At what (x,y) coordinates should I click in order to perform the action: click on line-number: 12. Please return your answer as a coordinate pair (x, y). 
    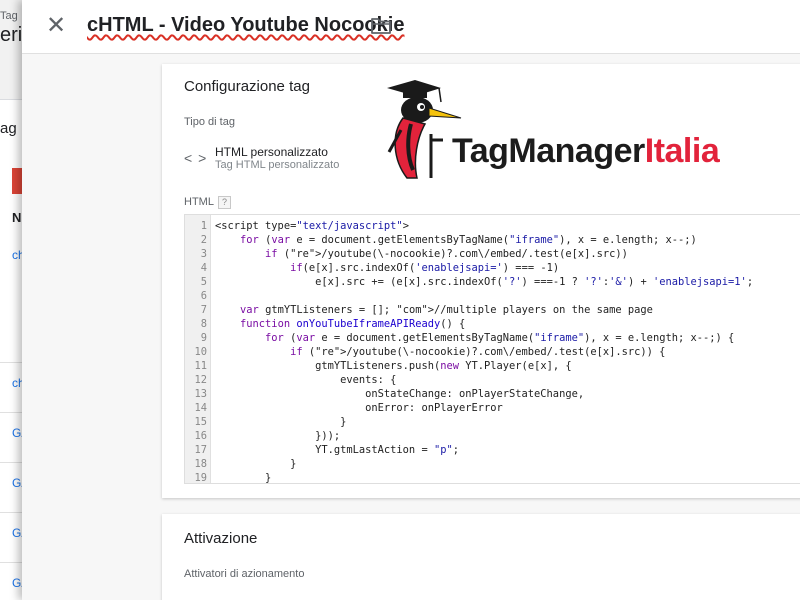
    Looking at the image, I should click on (200, 380).